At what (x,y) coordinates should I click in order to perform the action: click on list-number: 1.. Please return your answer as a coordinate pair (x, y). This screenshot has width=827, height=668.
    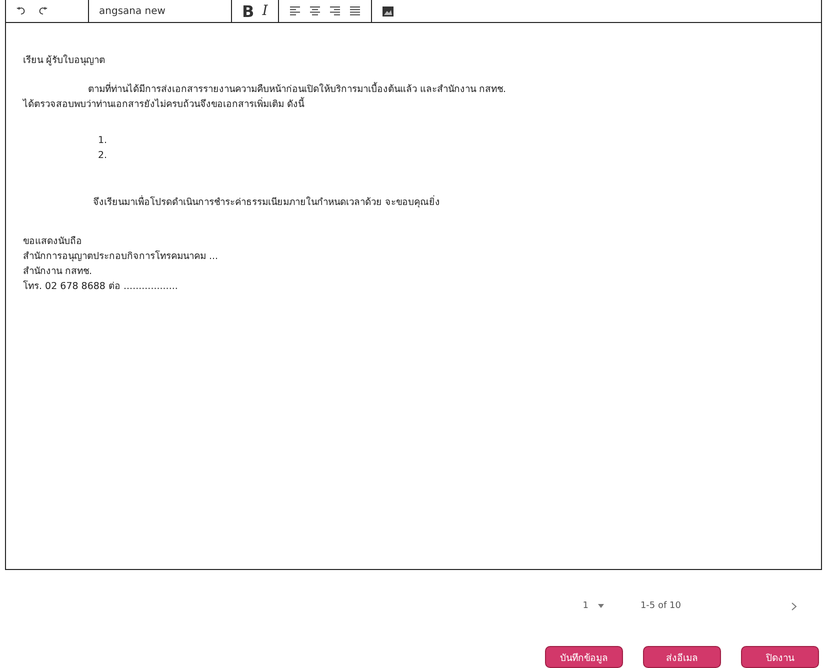
    Looking at the image, I should click on (102, 141).